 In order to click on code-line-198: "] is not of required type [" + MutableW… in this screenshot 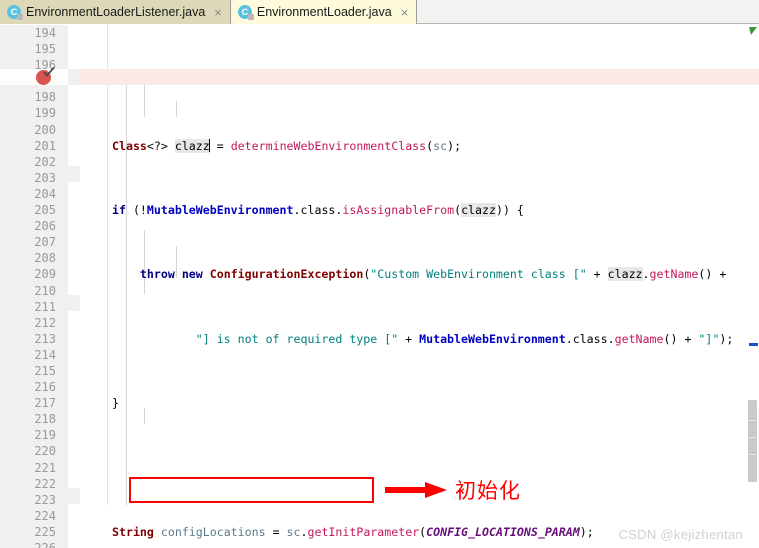, I will do `click(464, 338)`.